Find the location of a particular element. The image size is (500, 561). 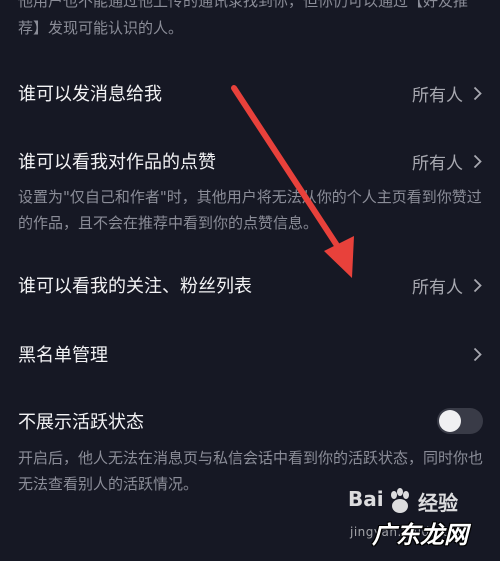

watermark-brand-suffix: 经验 is located at coordinates (438, 503).